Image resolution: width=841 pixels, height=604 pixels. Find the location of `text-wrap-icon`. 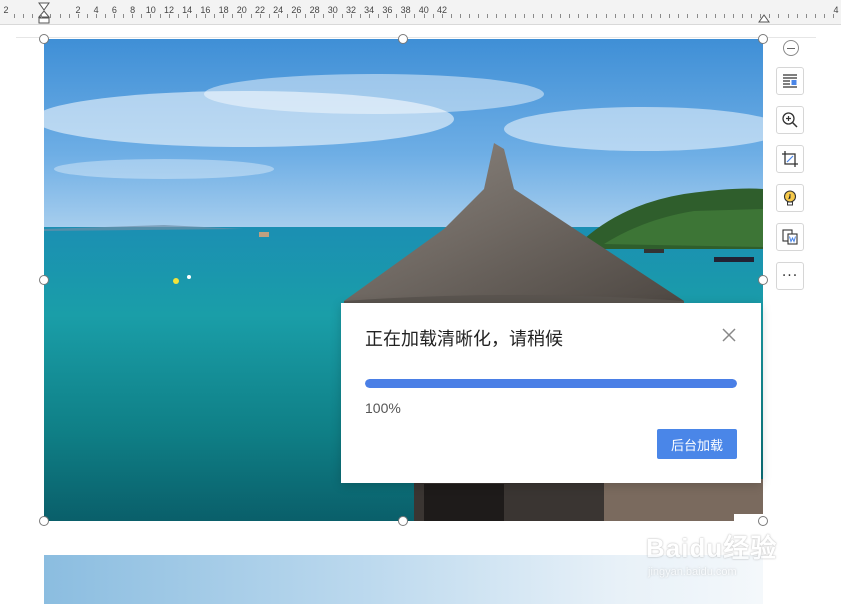

text-wrap-icon is located at coordinates (790, 81).